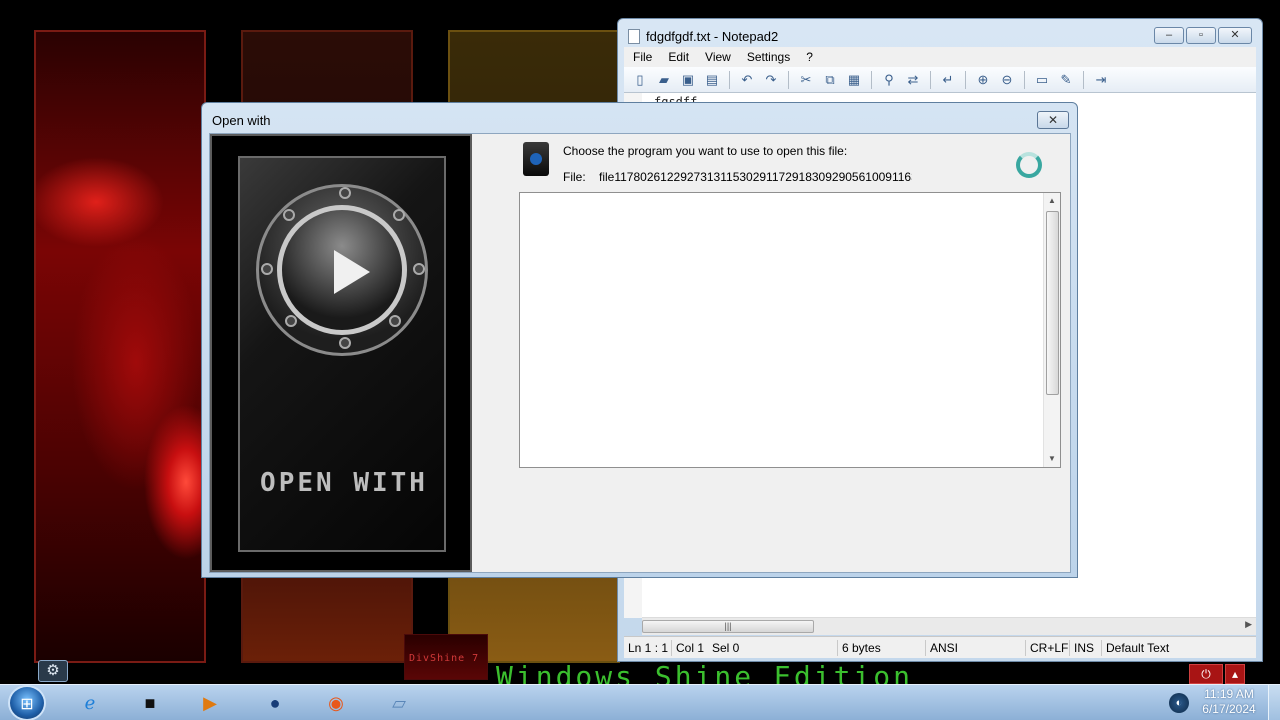  What do you see at coordinates (949, 626) in the screenshot?
I see `notepad-horizontal-scrollbar: ||| ▶` at bounding box center [949, 626].